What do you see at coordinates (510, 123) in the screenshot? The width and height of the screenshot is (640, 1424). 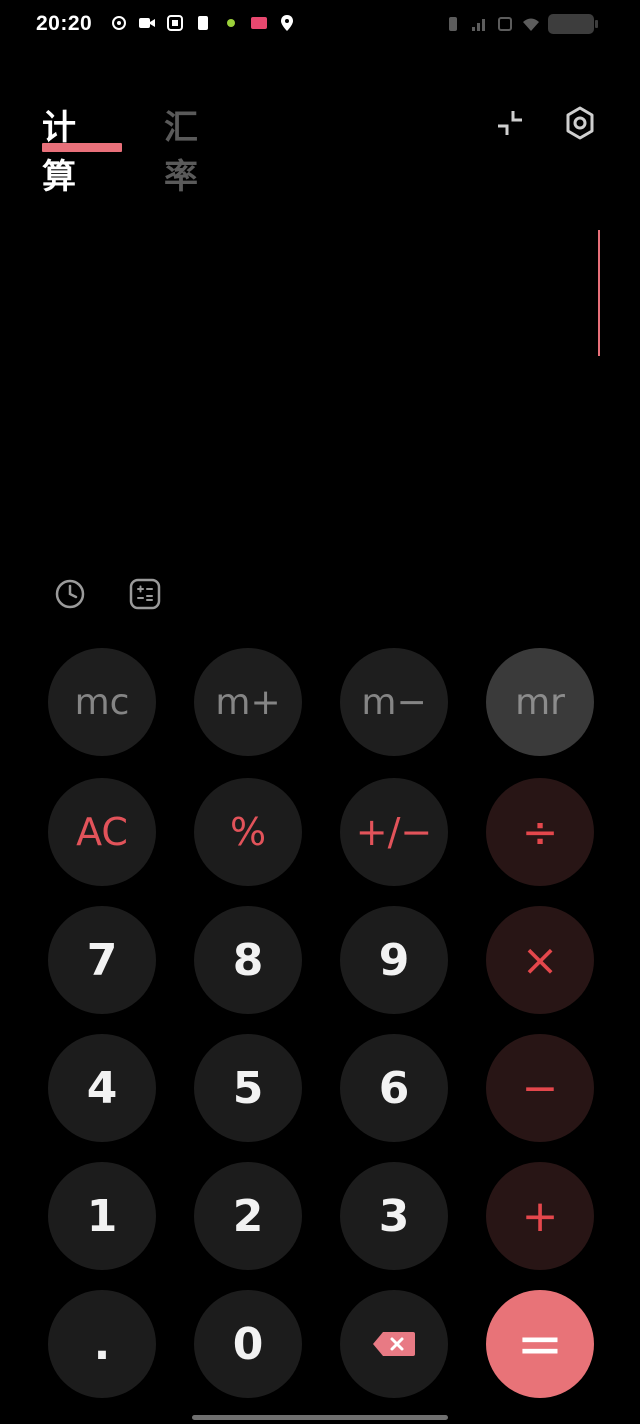 I see `collapse-icon` at bounding box center [510, 123].